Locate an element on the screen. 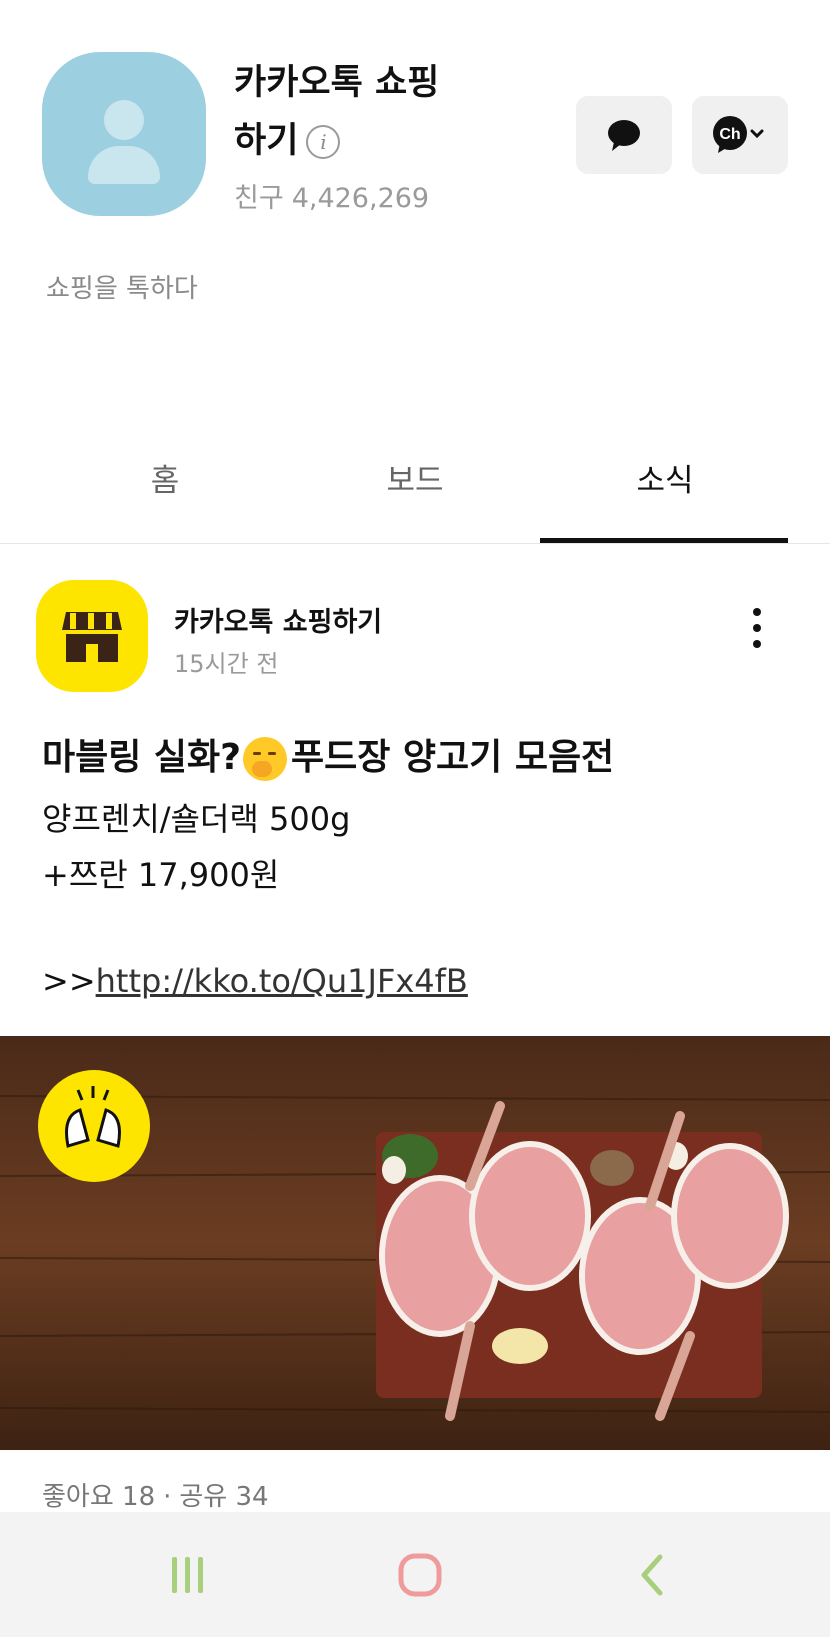 The height and width of the screenshot is (1637, 830). link-prefix: >> is located at coordinates (69, 981).